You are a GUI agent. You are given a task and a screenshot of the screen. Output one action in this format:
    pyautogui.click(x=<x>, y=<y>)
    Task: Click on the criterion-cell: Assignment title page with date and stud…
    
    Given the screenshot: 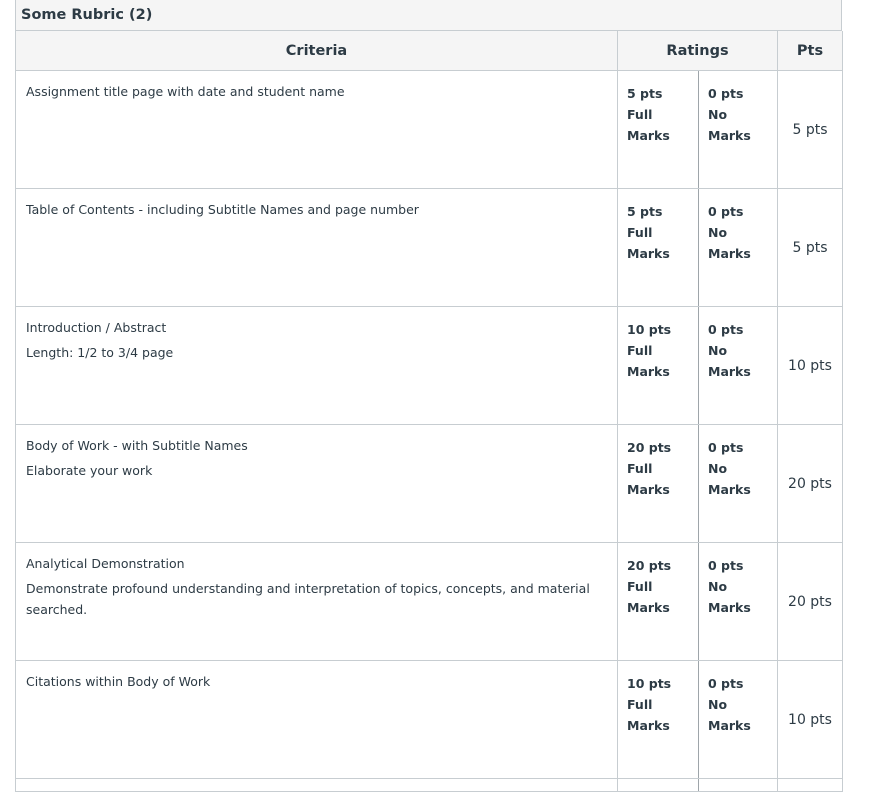 What is the action you would take?
    pyautogui.click(x=316, y=129)
    